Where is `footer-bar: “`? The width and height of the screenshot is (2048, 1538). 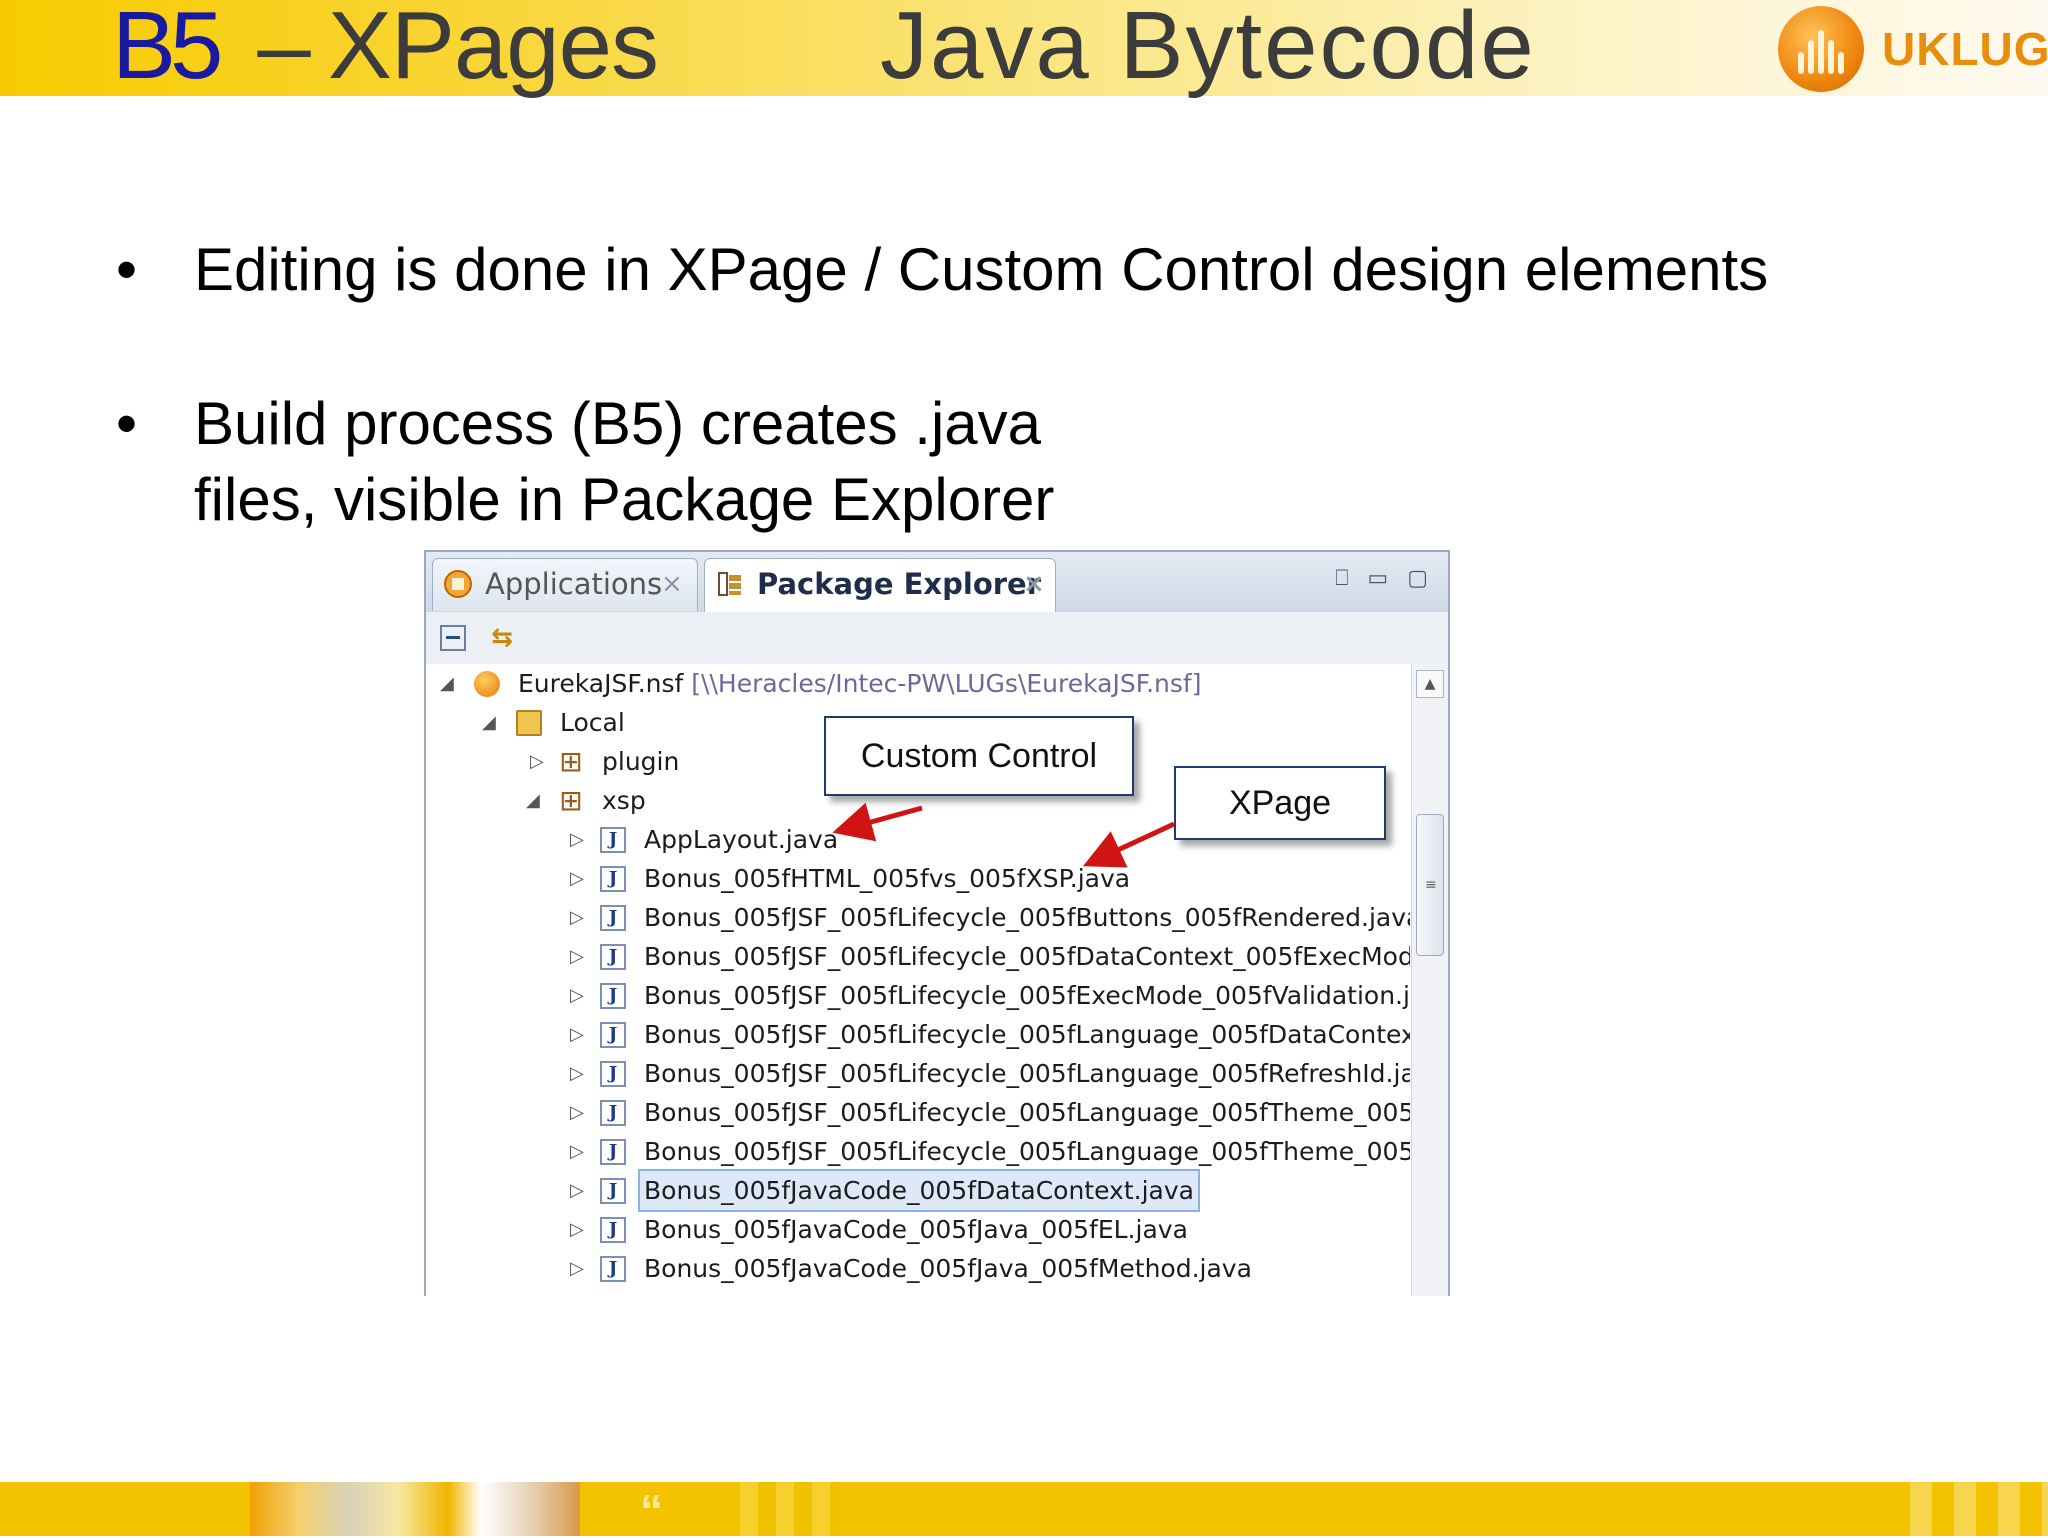
footer-bar: “ is located at coordinates (1024, 1509).